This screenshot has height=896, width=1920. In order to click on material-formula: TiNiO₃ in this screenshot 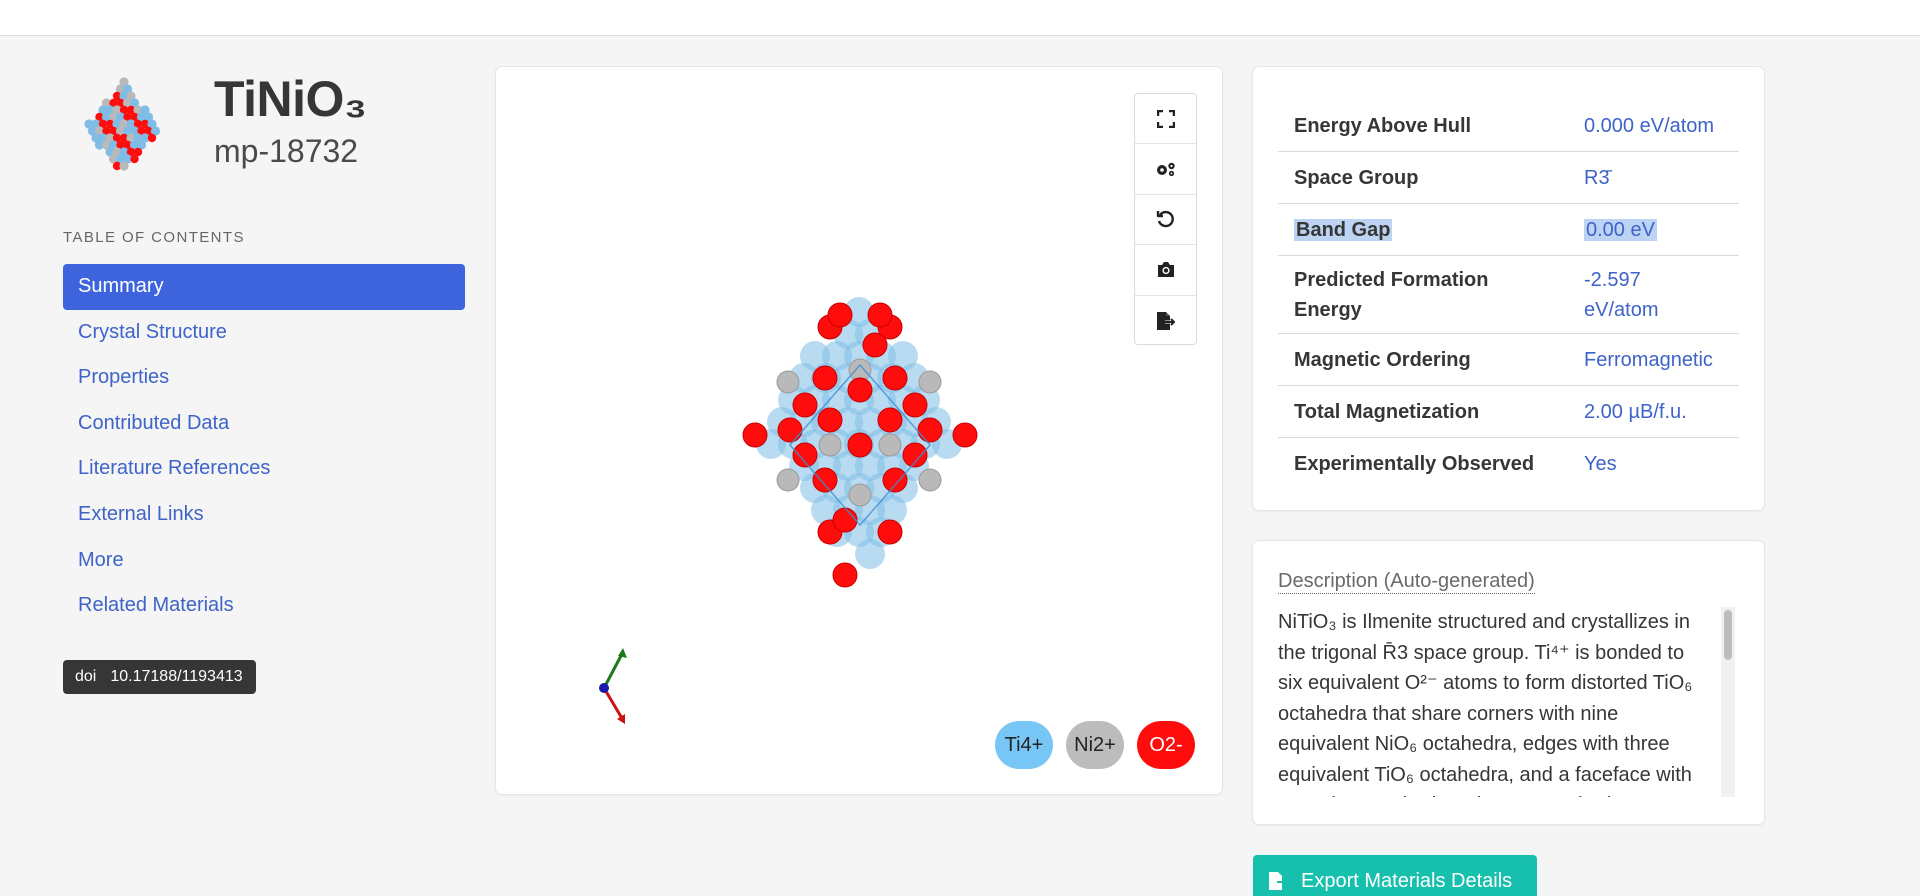, I will do `click(290, 99)`.